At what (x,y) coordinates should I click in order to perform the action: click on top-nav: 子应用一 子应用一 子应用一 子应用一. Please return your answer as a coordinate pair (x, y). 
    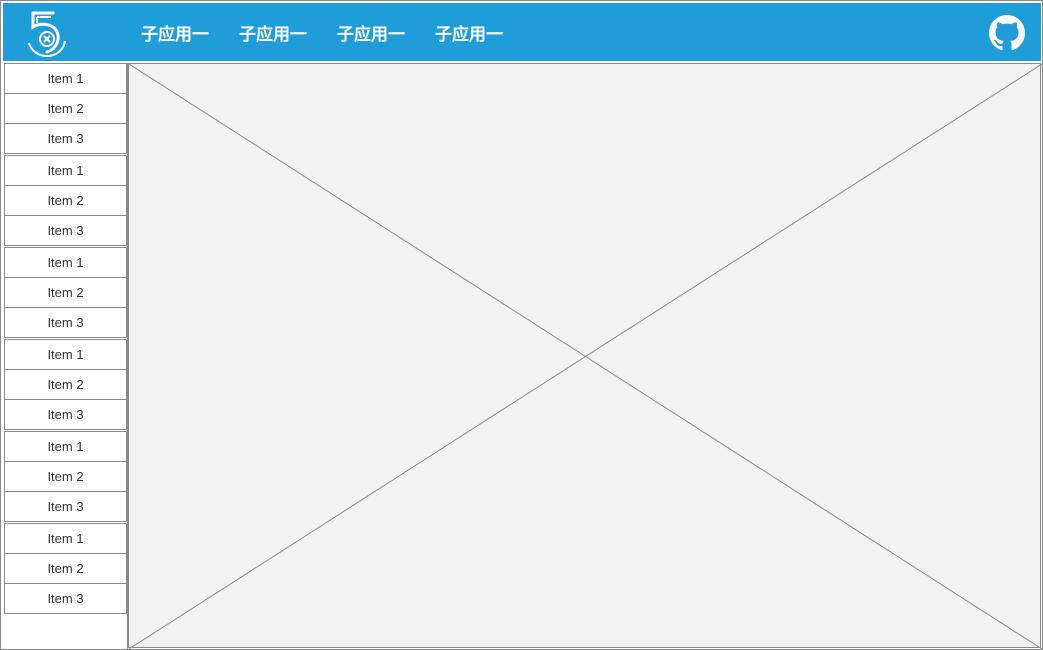
    Looking at the image, I should click on (337, 32).